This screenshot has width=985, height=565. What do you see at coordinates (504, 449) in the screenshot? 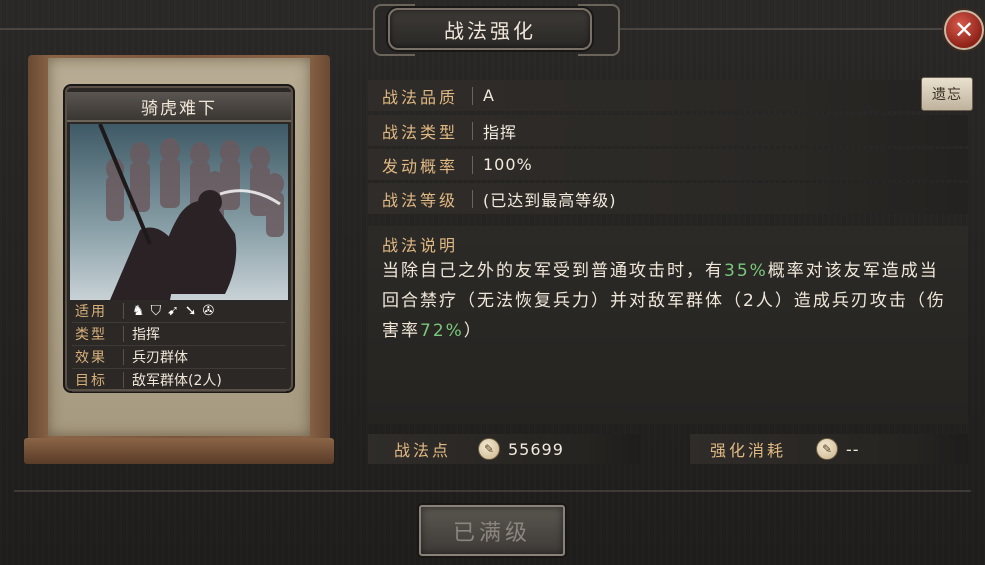
I see `tactic-points: 战法点 ✎ 55699` at bounding box center [504, 449].